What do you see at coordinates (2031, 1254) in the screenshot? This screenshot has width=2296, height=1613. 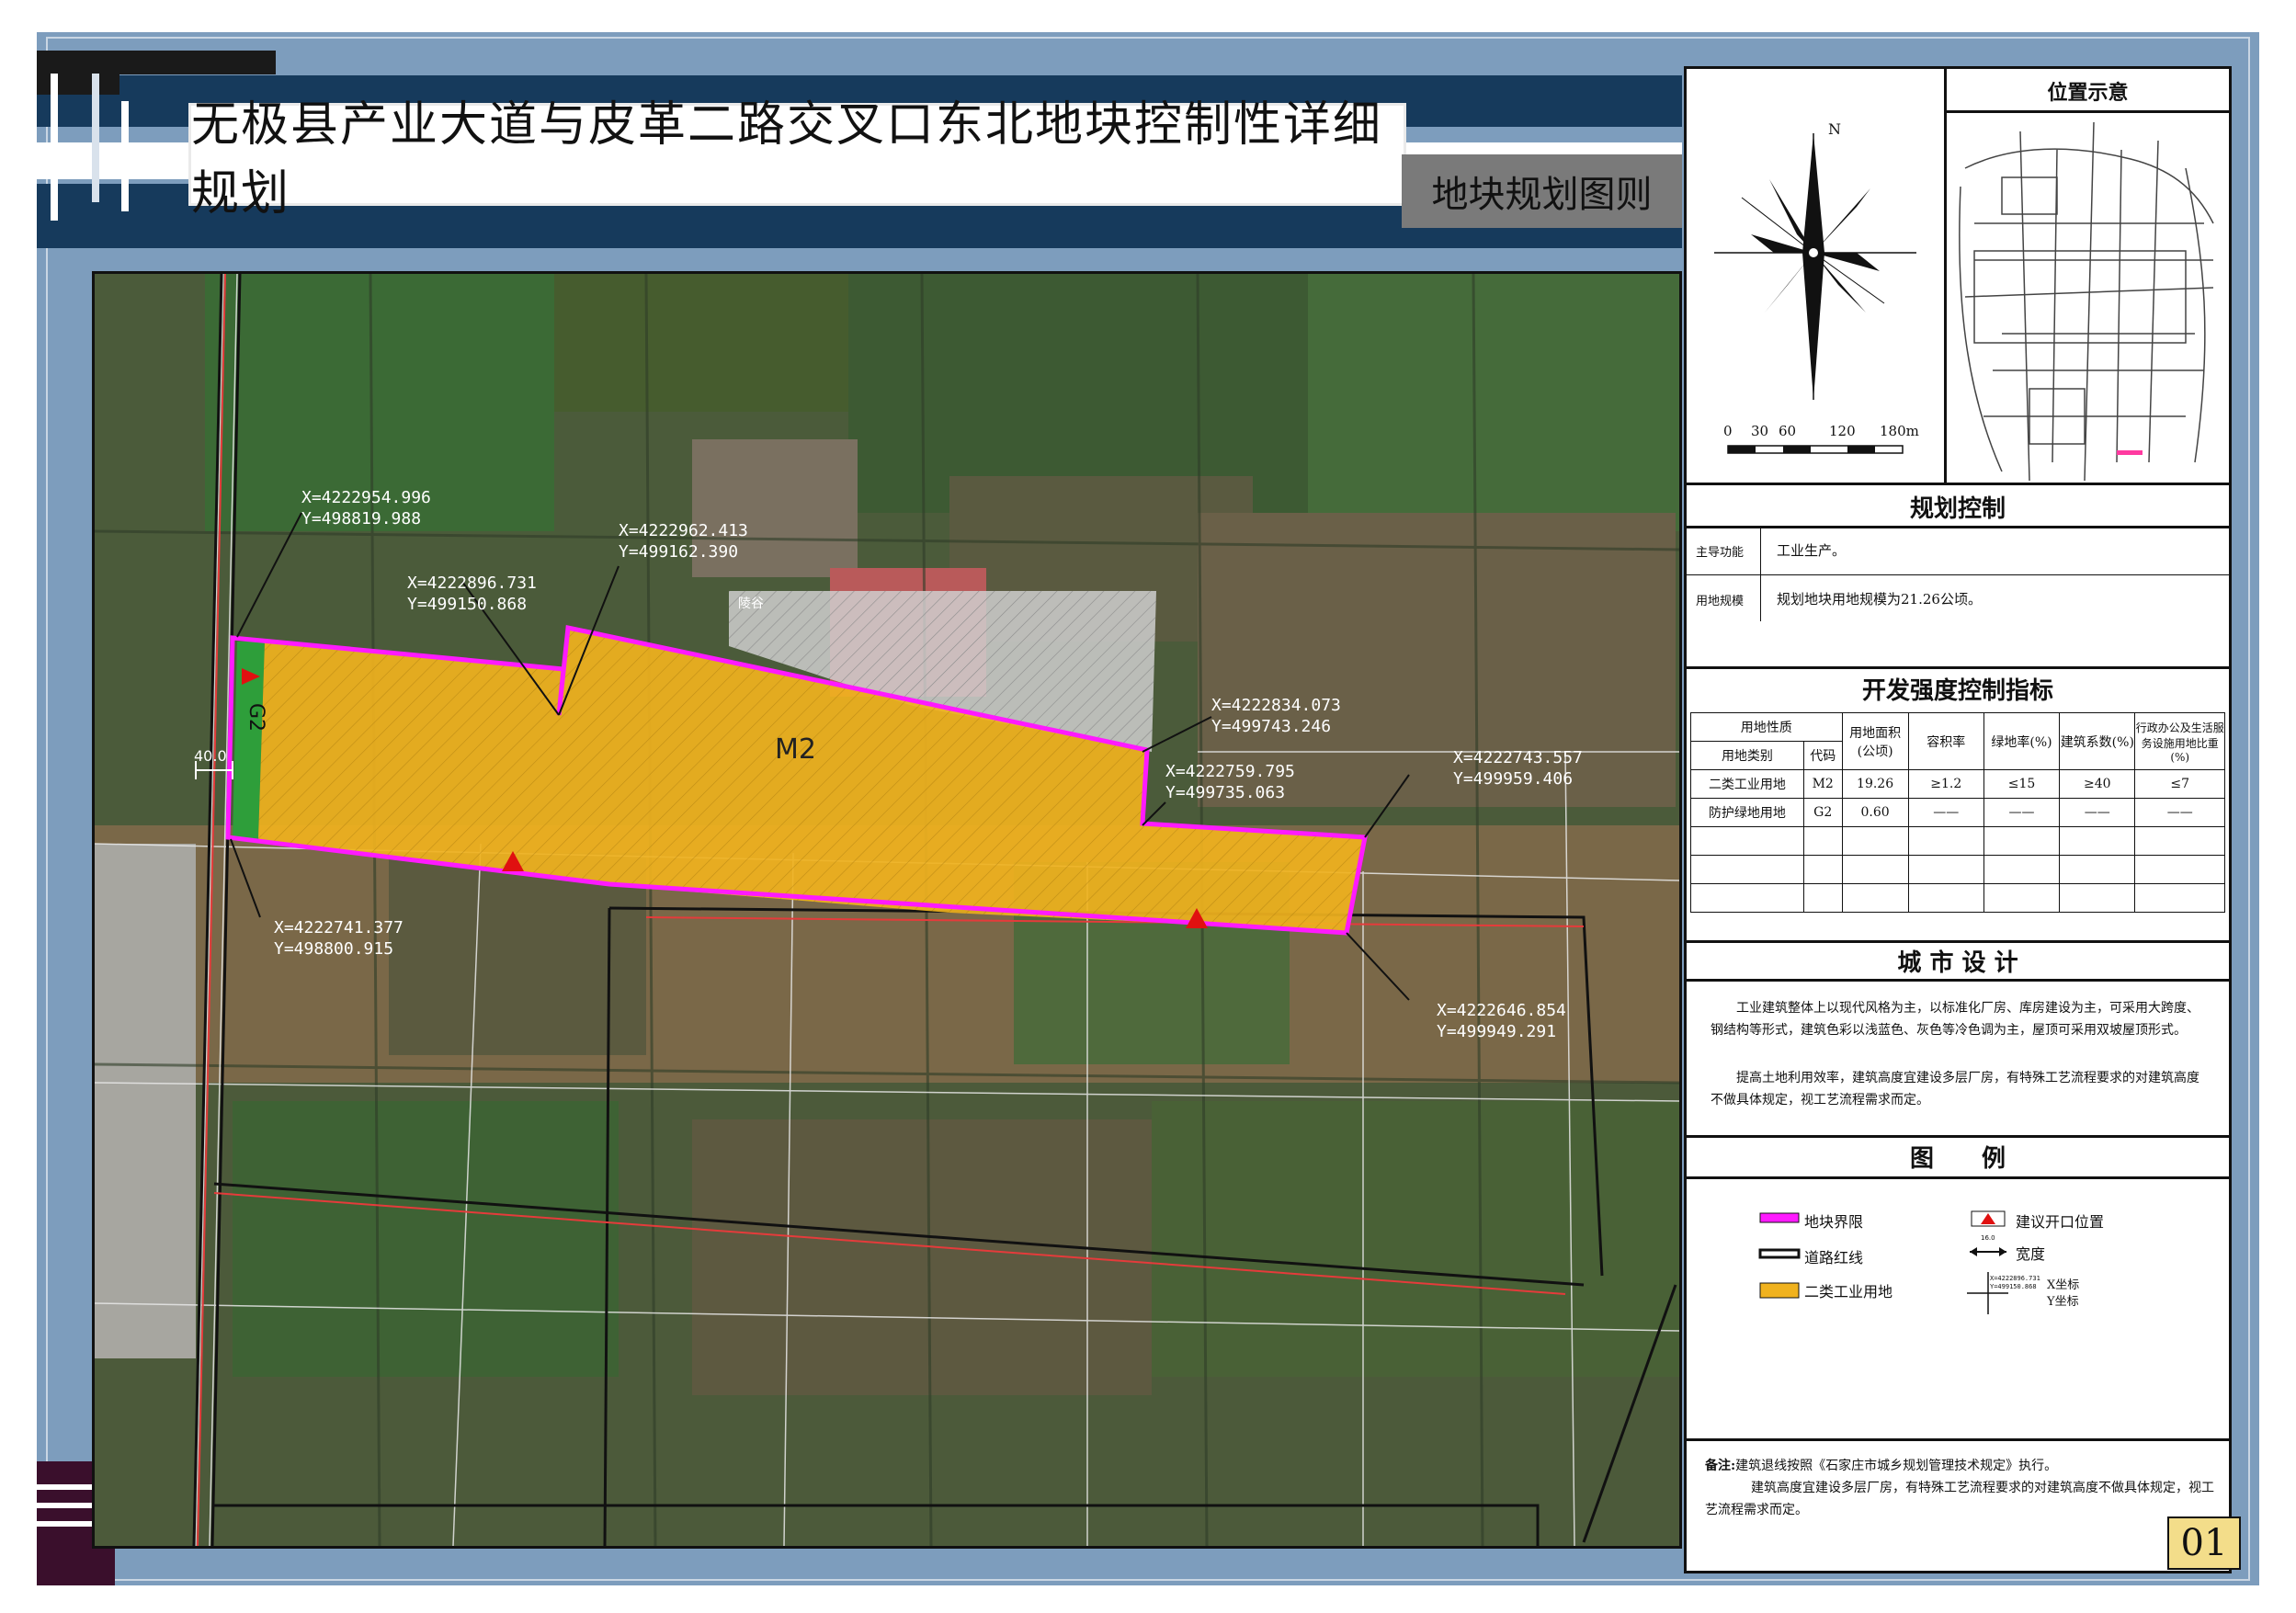 I see `legend-width: 宽度` at bounding box center [2031, 1254].